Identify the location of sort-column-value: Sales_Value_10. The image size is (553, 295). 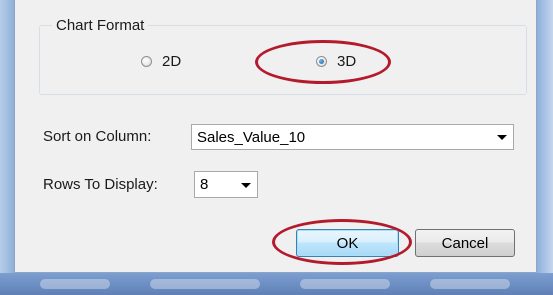
(251, 137).